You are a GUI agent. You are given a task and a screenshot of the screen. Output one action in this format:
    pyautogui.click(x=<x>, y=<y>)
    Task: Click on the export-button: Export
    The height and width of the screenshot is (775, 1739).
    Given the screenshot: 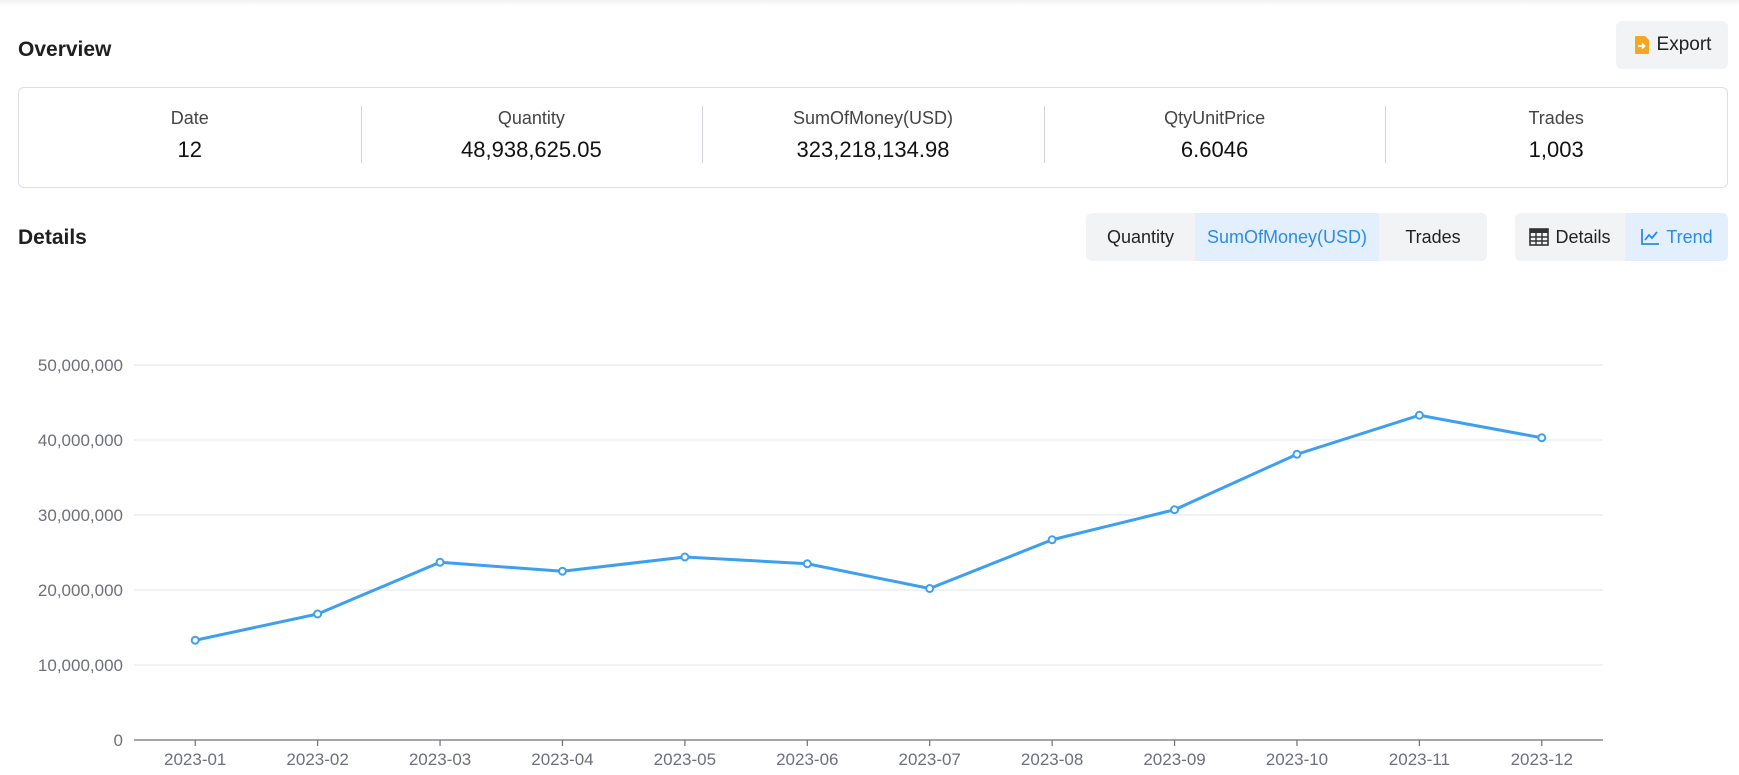 What is the action you would take?
    pyautogui.click(x=1672, y=45)
    